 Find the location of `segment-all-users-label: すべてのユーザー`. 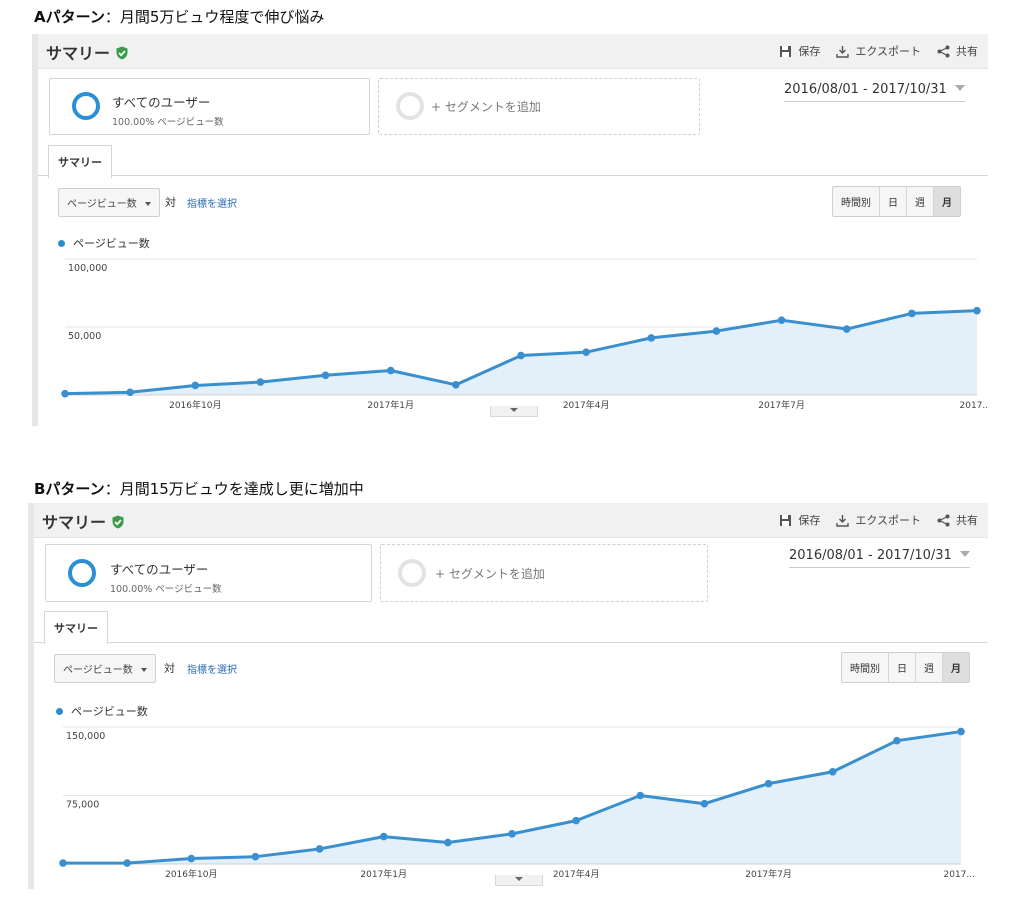

segment-all-users-label: すべてのユーザー is located at coordinates (161, 102).